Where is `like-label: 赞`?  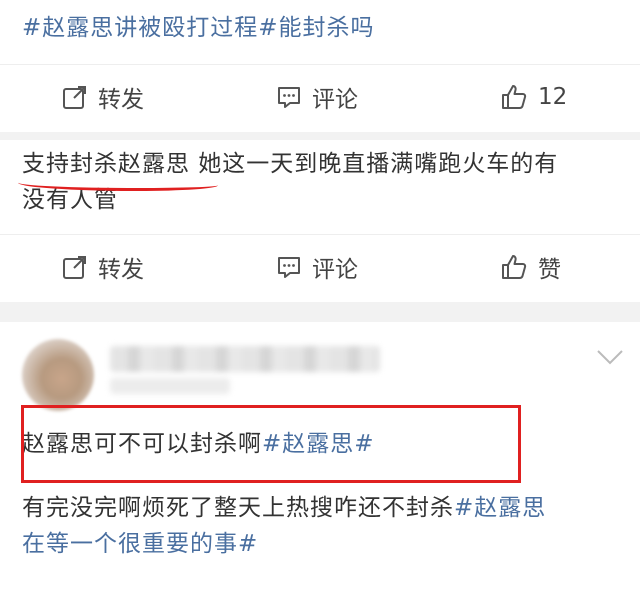
like-label: 赞 is located at coordinates (549, 270).